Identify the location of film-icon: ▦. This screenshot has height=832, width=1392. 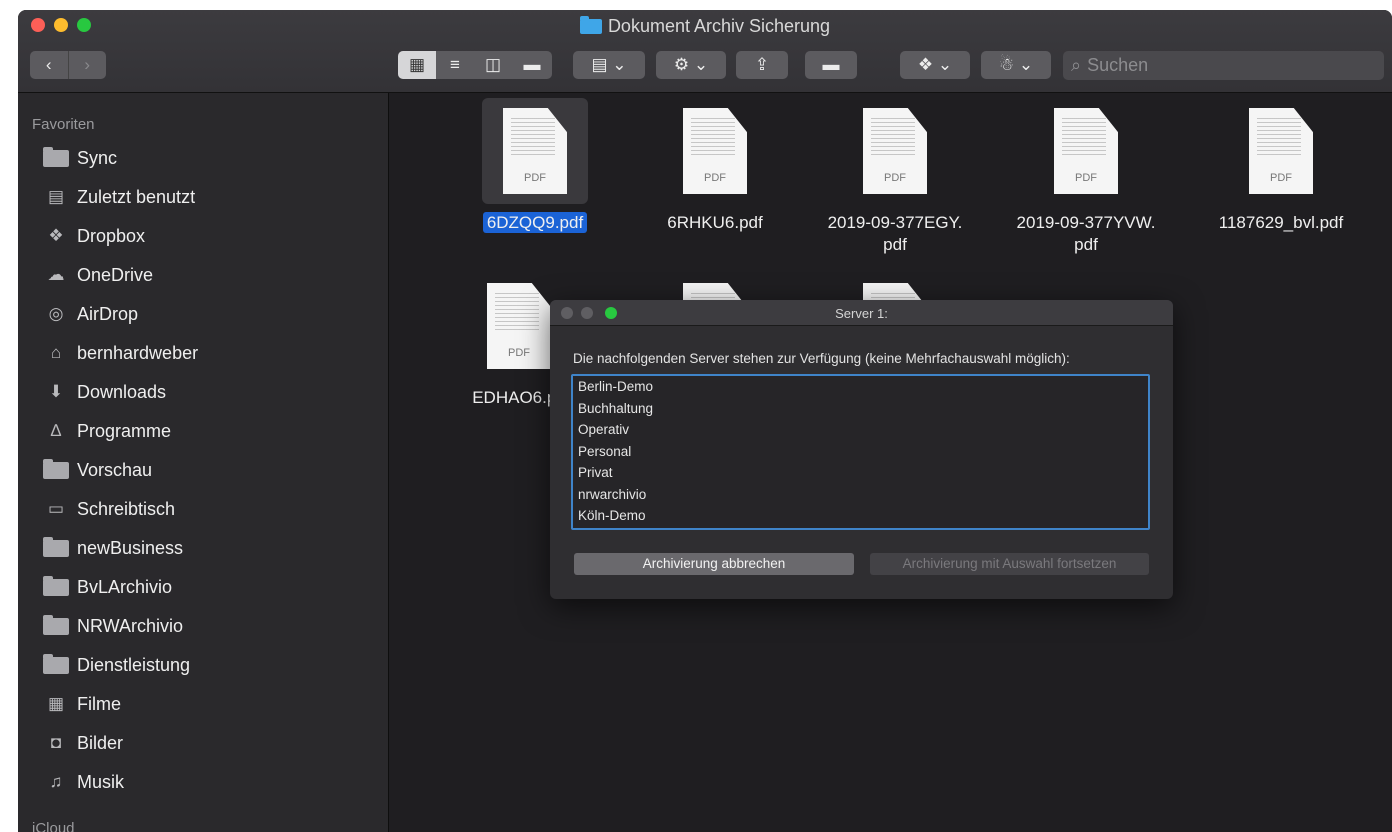
(56, 703).